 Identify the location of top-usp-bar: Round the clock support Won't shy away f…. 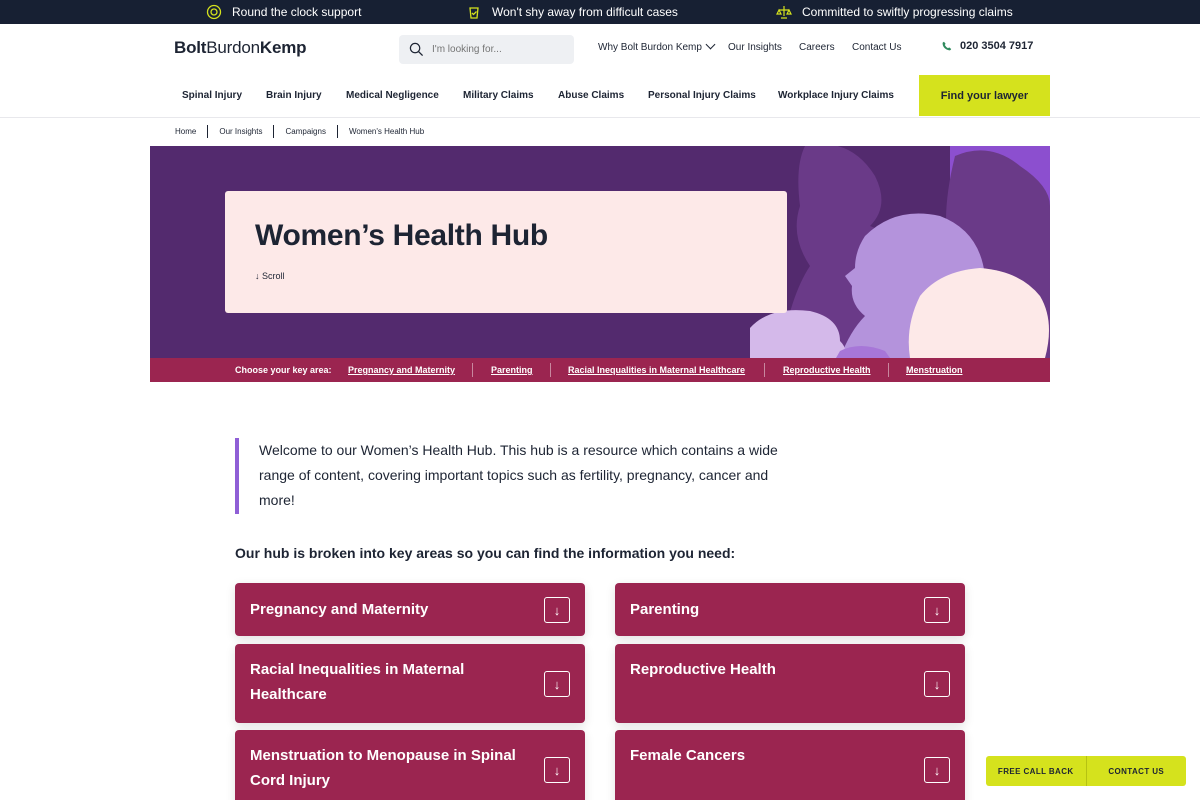
(600, 12).